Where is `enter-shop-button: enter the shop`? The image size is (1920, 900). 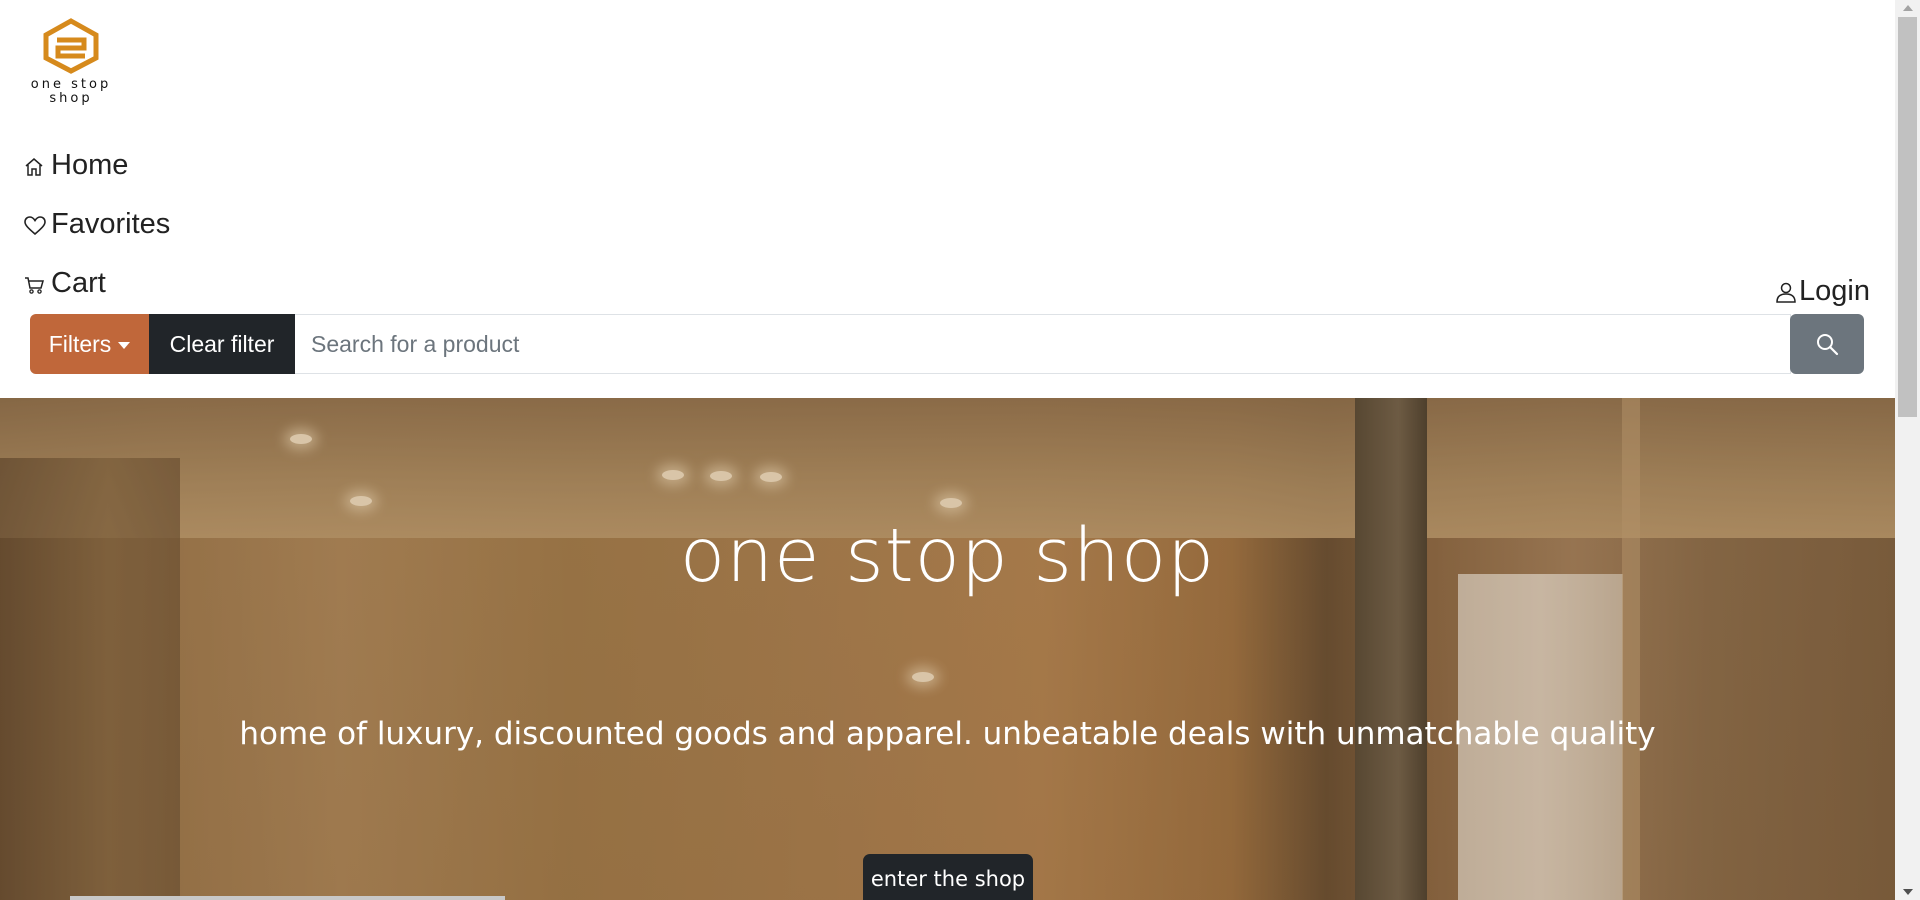
enter-shop-button: enter the shop is located at coordinates (948, 877).